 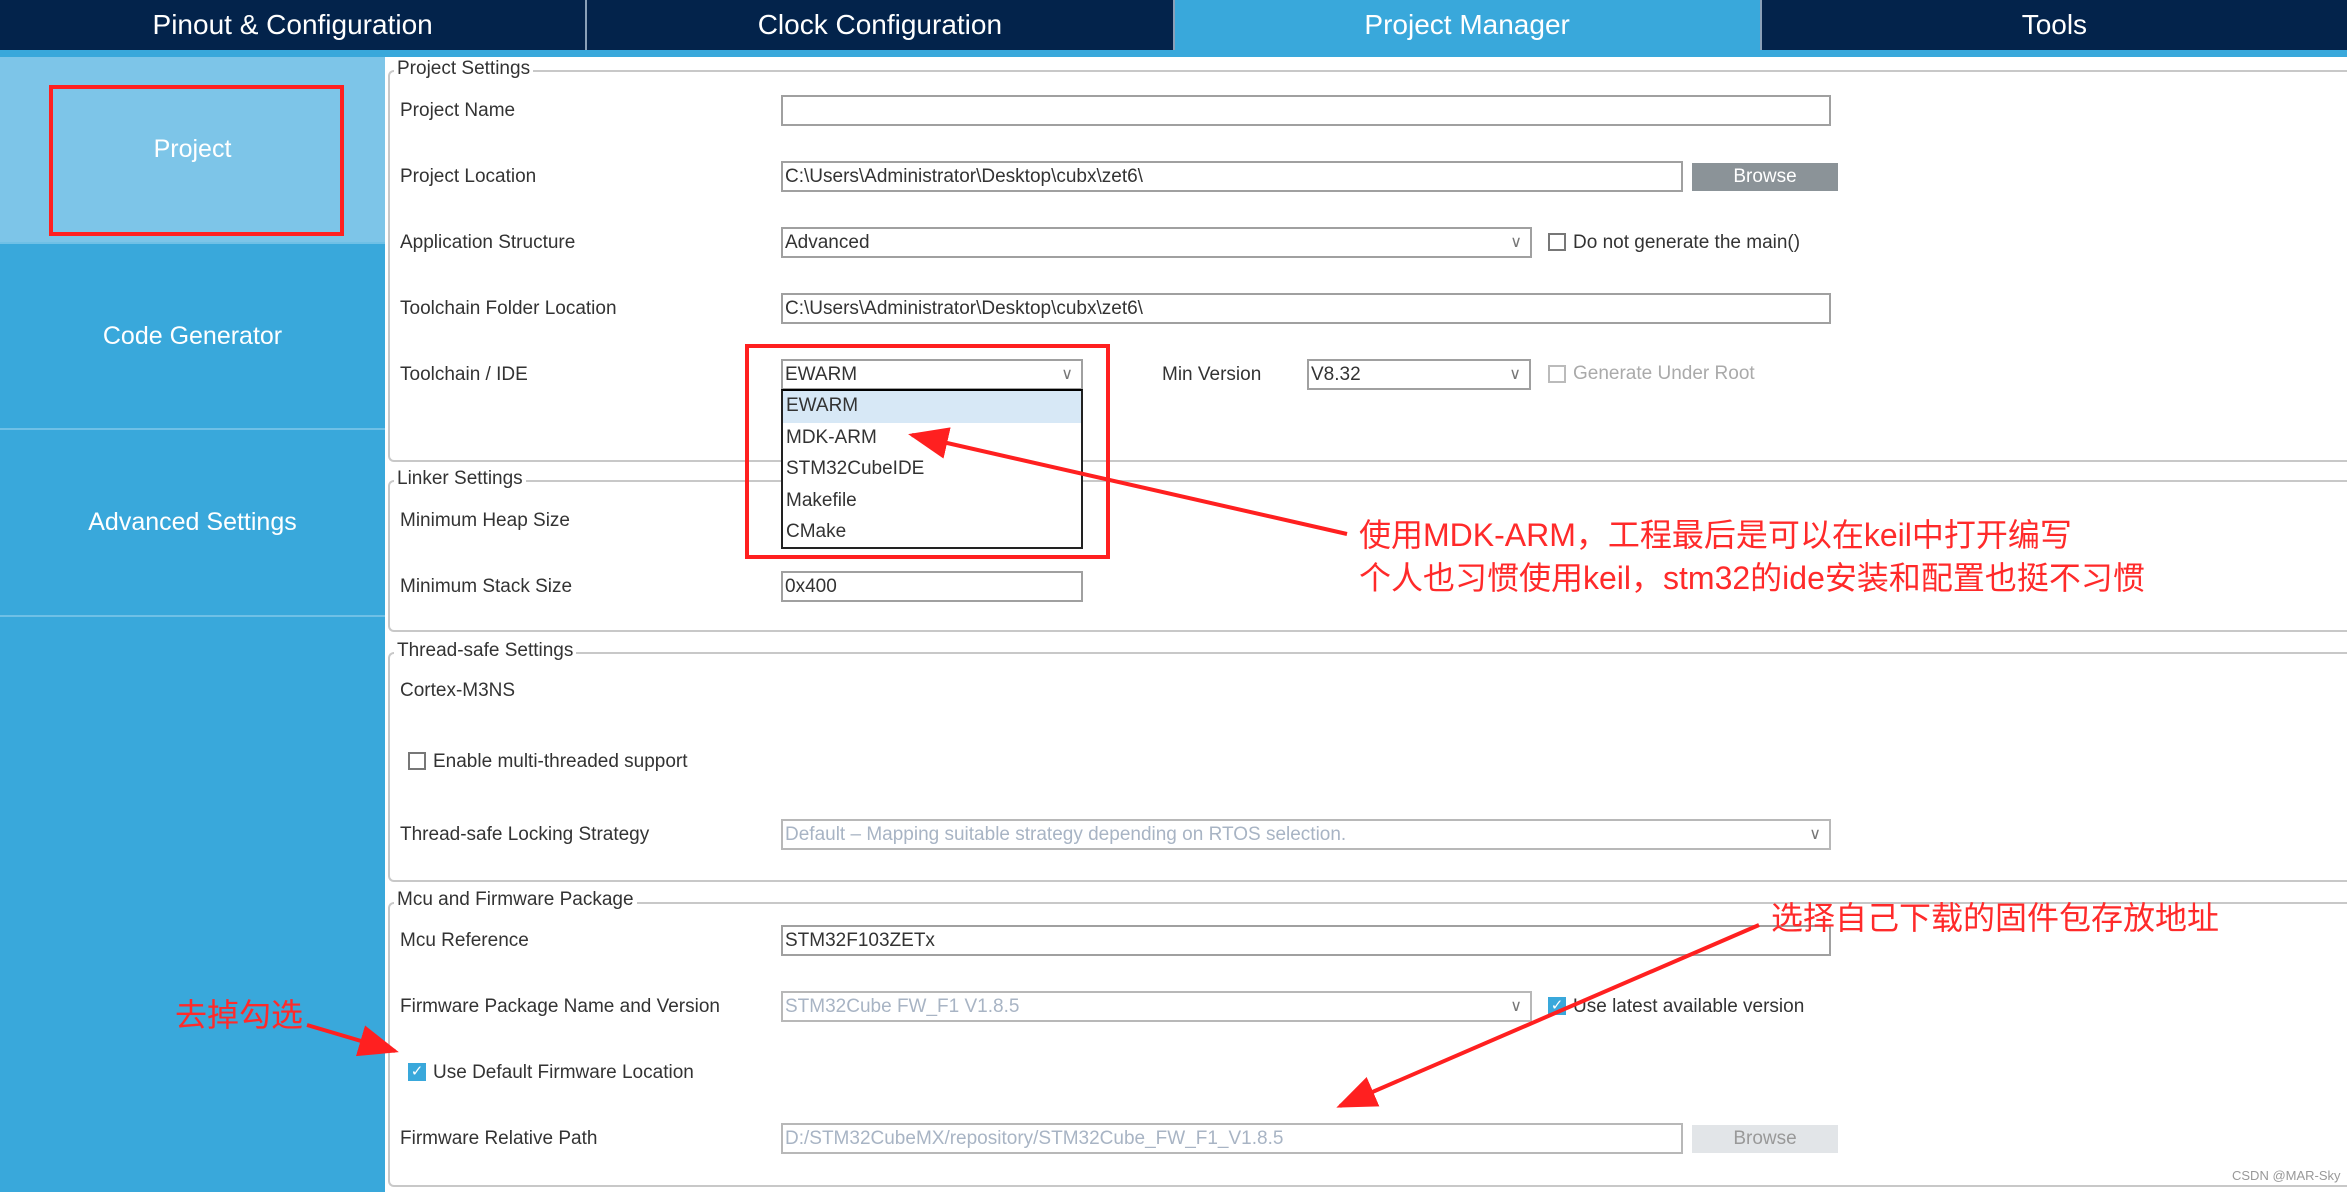 What do you see at coordinates (2286, 1175) in the screenshot?
I see `watermark: CSDN @MAR-Sky` at bounding box center [2286, 1175].